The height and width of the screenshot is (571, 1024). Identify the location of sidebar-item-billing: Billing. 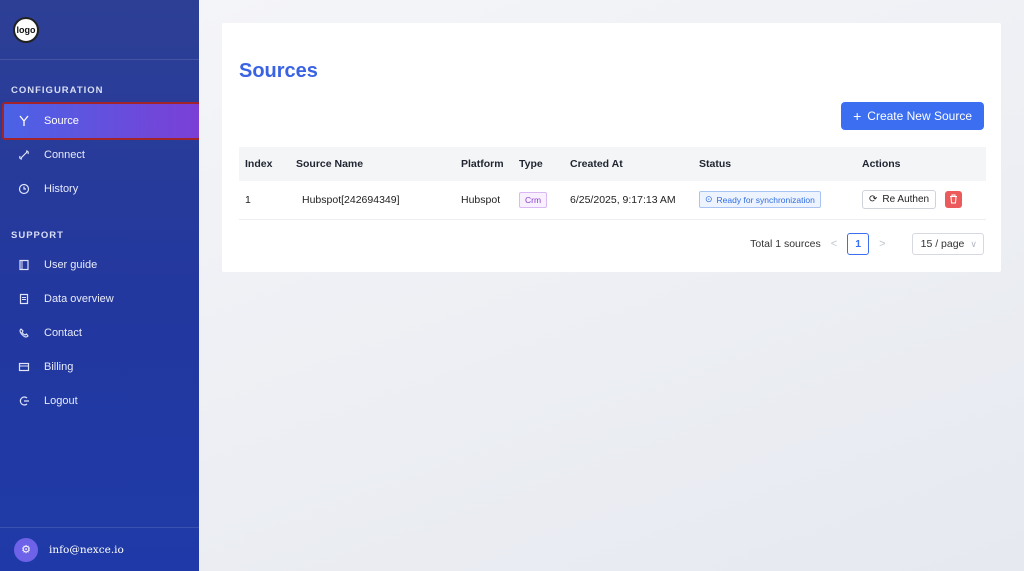
(101, 367).